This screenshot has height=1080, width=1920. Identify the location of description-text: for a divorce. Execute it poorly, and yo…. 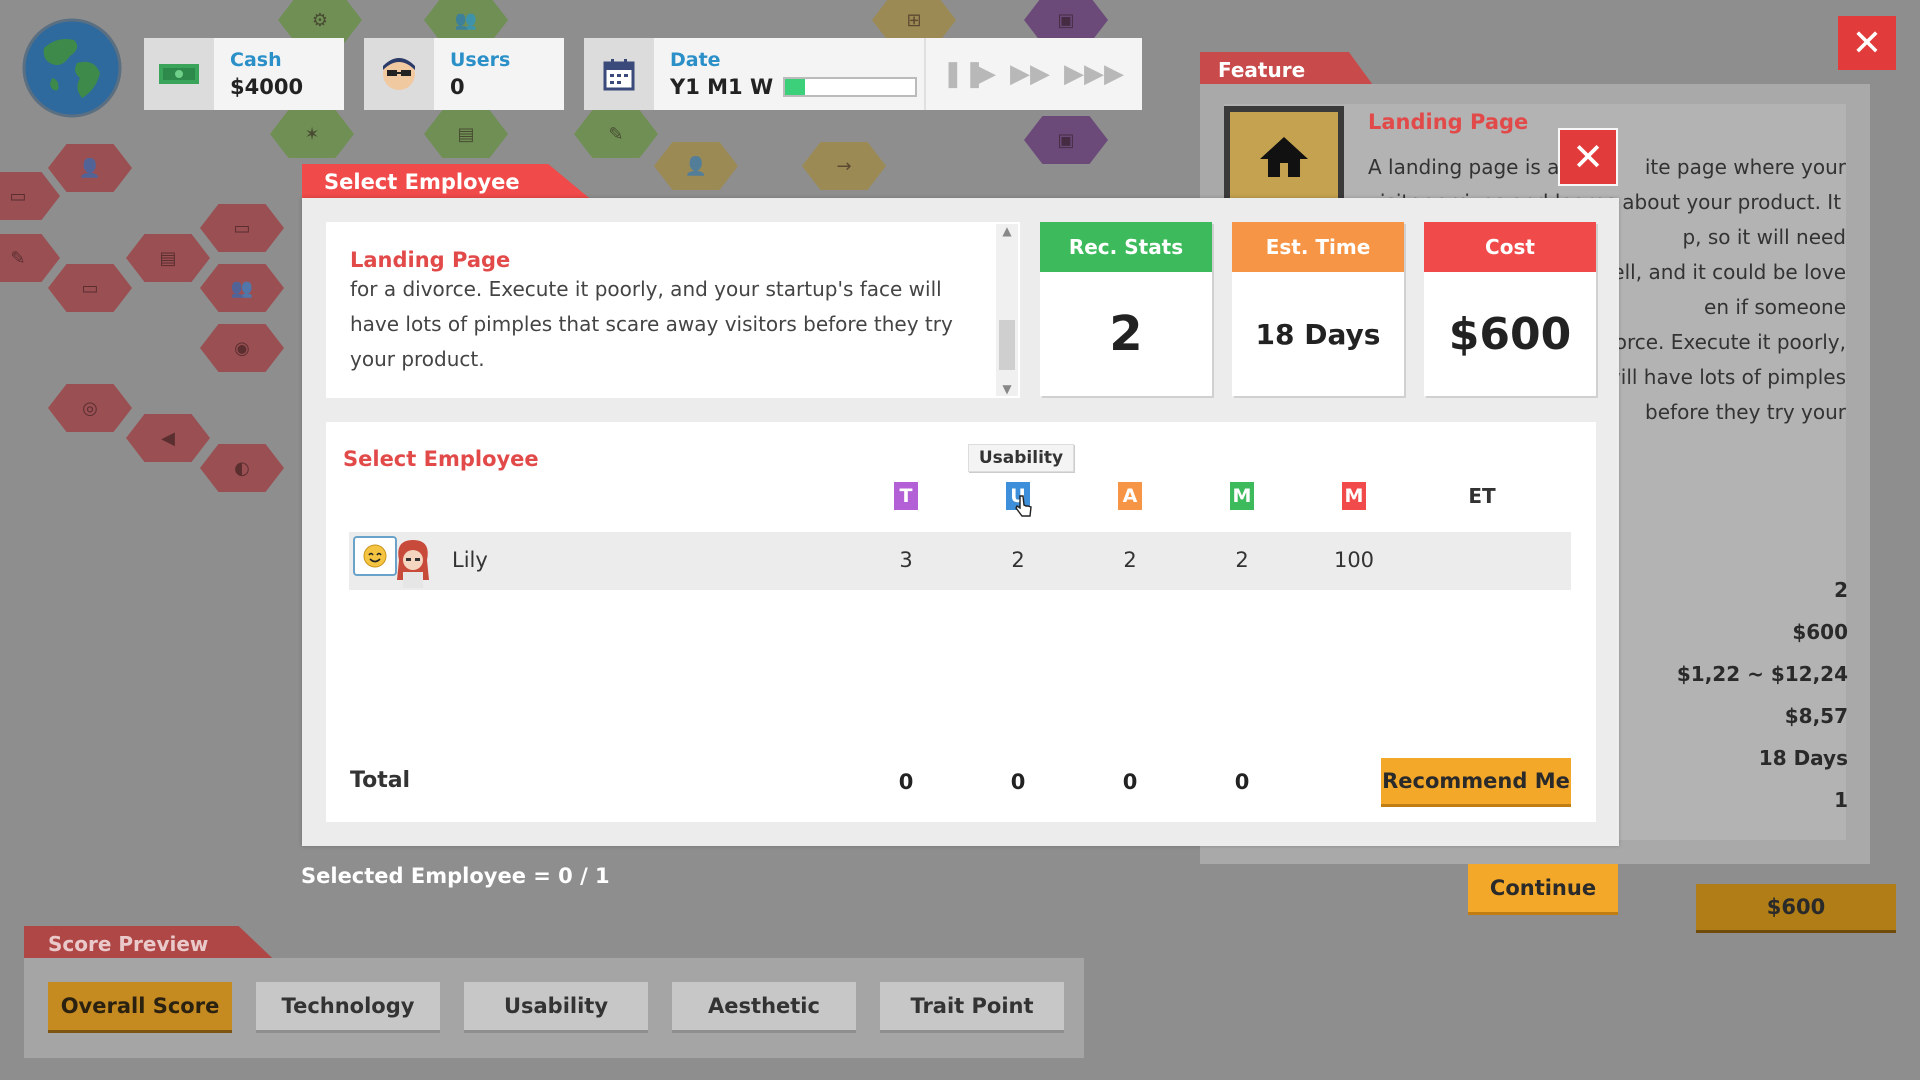
(670, 332).